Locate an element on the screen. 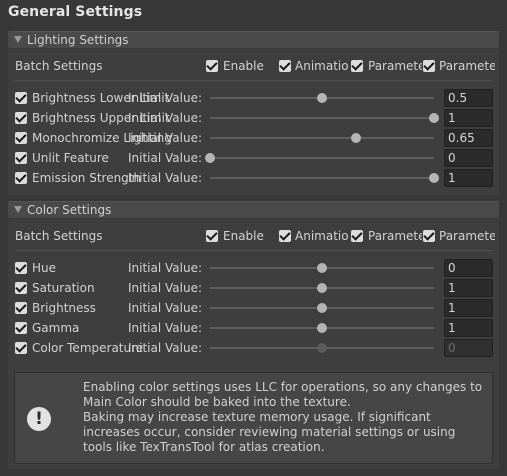 This screenshot has width=507, height=476. setting-row: Brightness Lower Limit Initial Value: 0.5 is located at coordinates (253, 98).